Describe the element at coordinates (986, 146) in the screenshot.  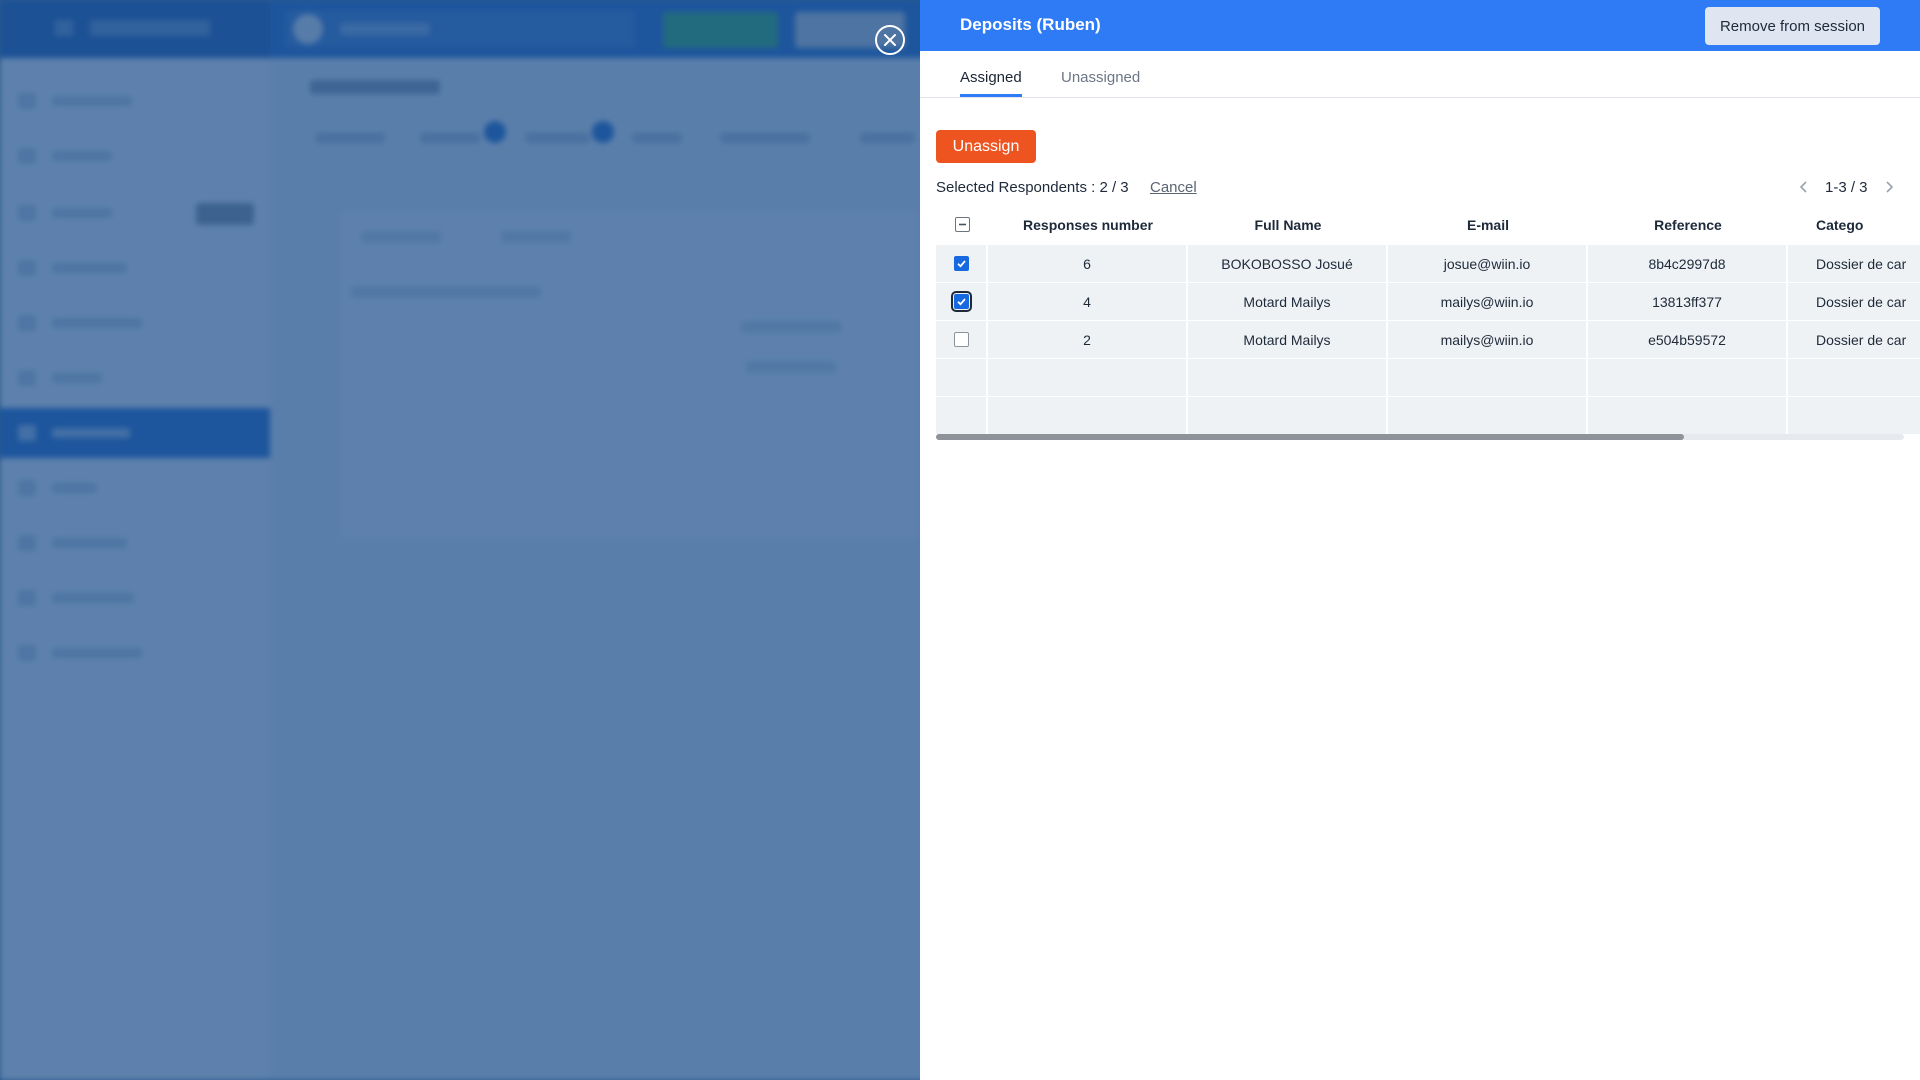
I see `unassign-button: Unassign` at that location.